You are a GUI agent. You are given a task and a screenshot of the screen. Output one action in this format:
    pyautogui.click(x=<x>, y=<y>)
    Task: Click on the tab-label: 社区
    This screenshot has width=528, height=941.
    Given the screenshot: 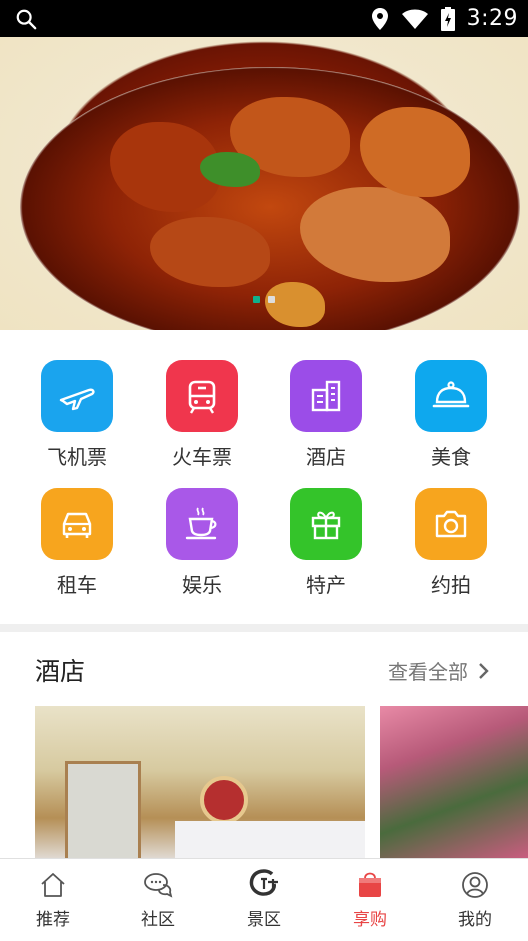 What is the action you would take?
    pyautogui.click(x=158, y=920)
    